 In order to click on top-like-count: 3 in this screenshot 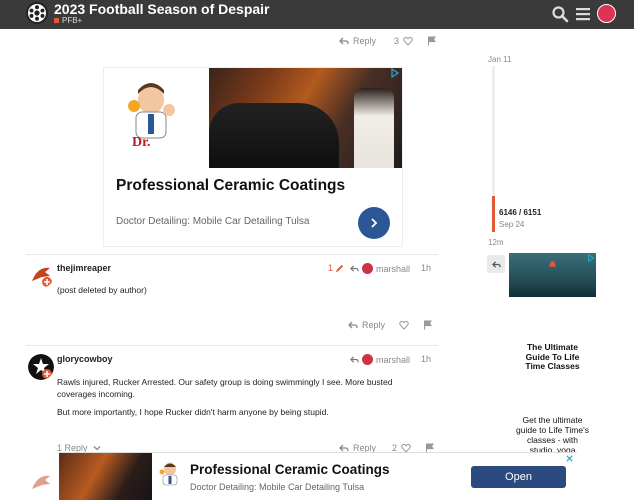, I will do `click(397, 41)`.